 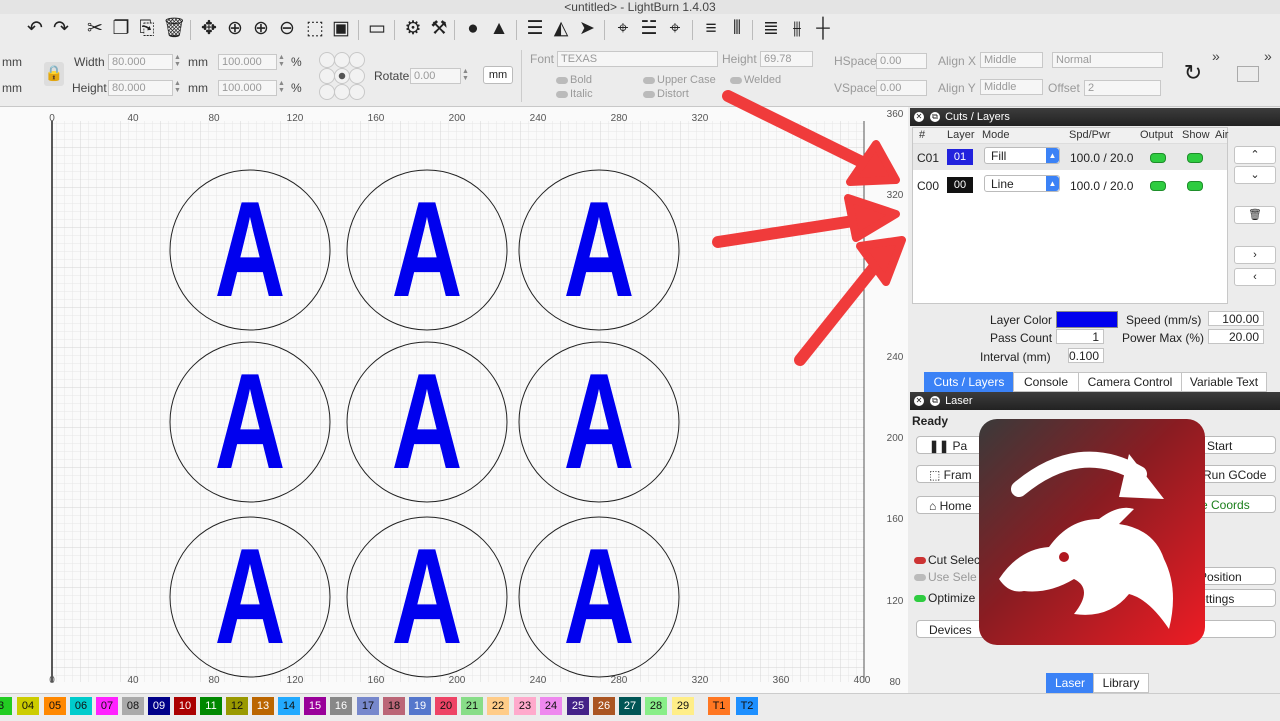 What do you see at coordinates (919, 401) in the screenshot?
I see `close-icon: ✕` at bounding box center [919, 401].